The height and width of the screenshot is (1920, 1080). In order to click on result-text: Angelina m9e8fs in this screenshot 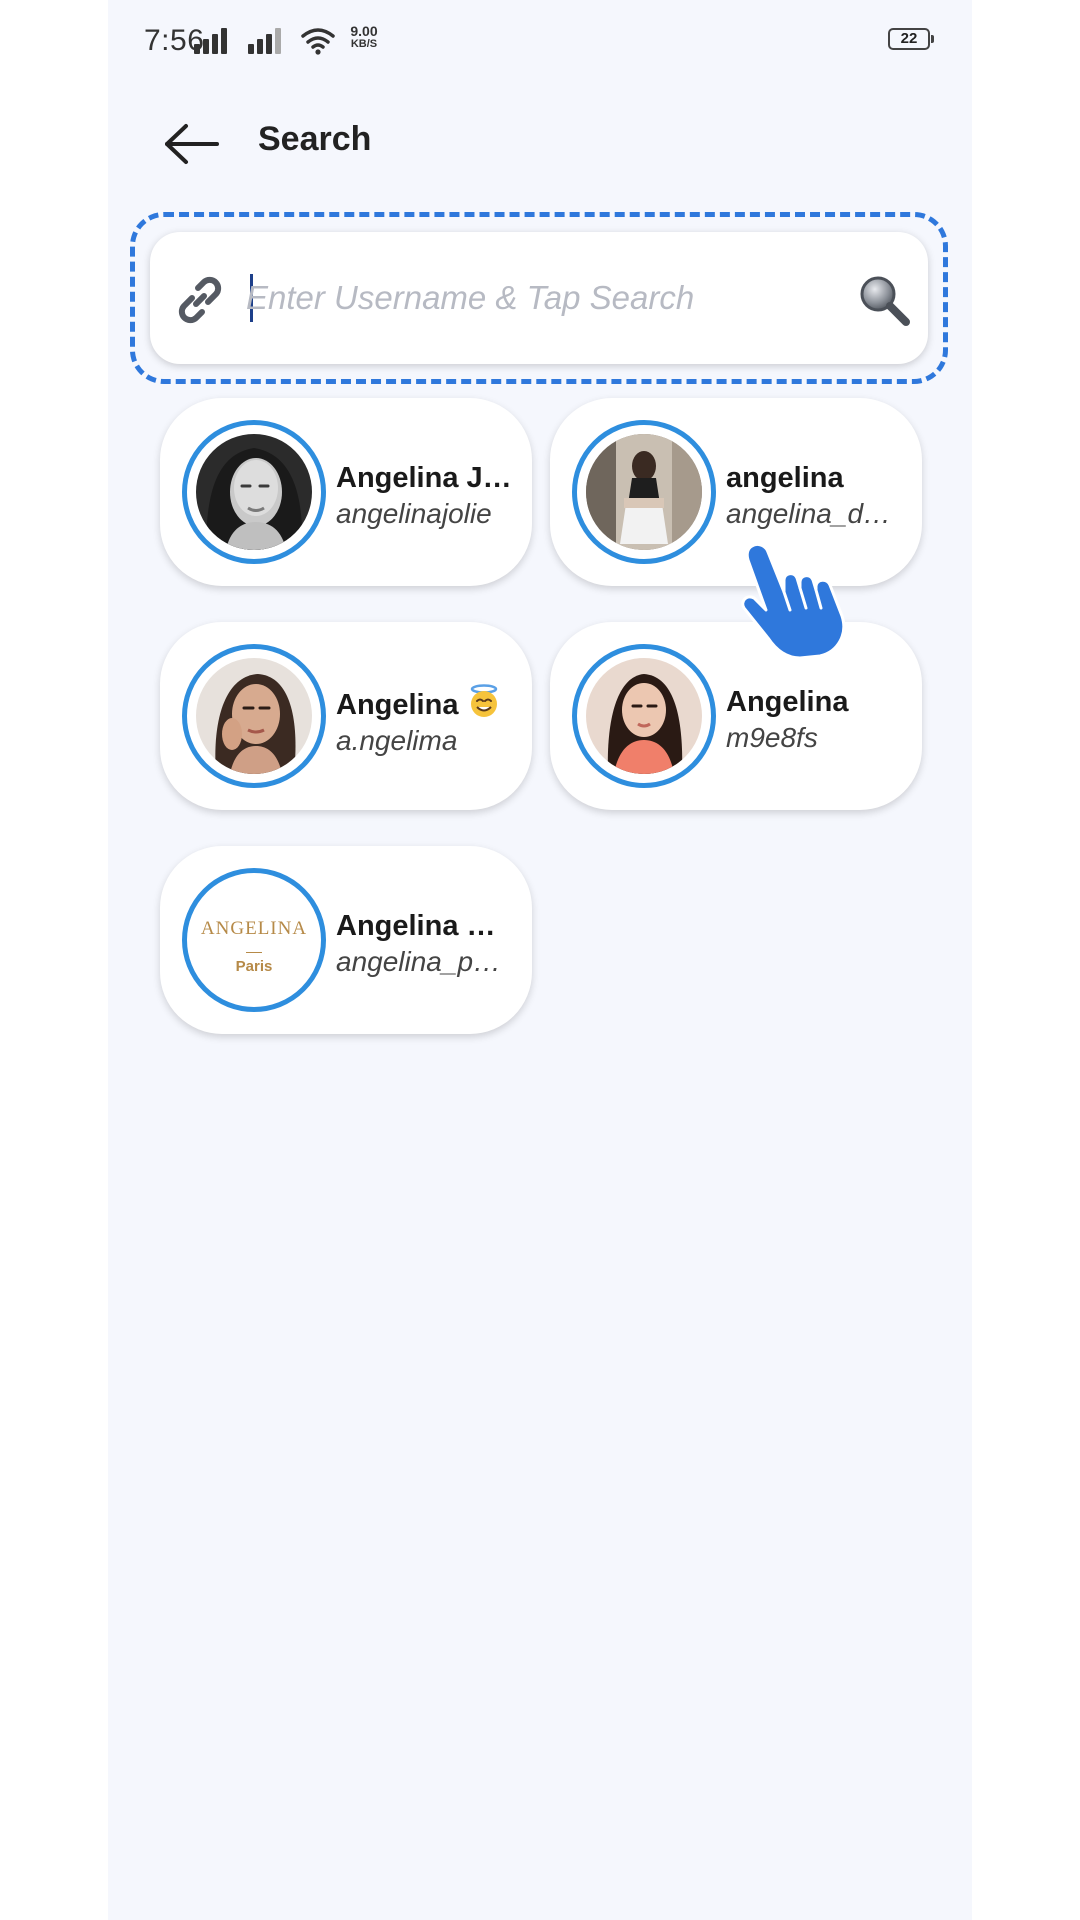, I will do `click(816, 720)`.